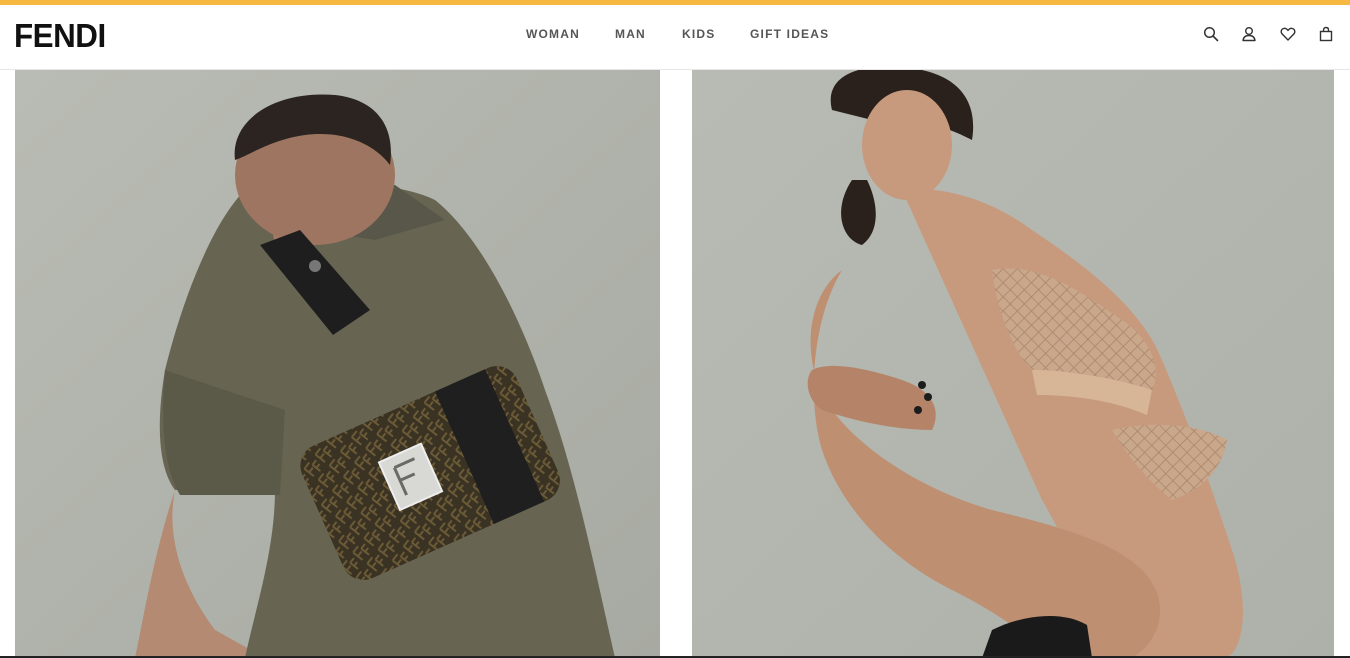 Image resolution: width=1350 pixels, height=658 pixels. What do you see at coordinates (1249, 34) in the screenshot?
I see `account-icon` at bounding box center [1249, 34].